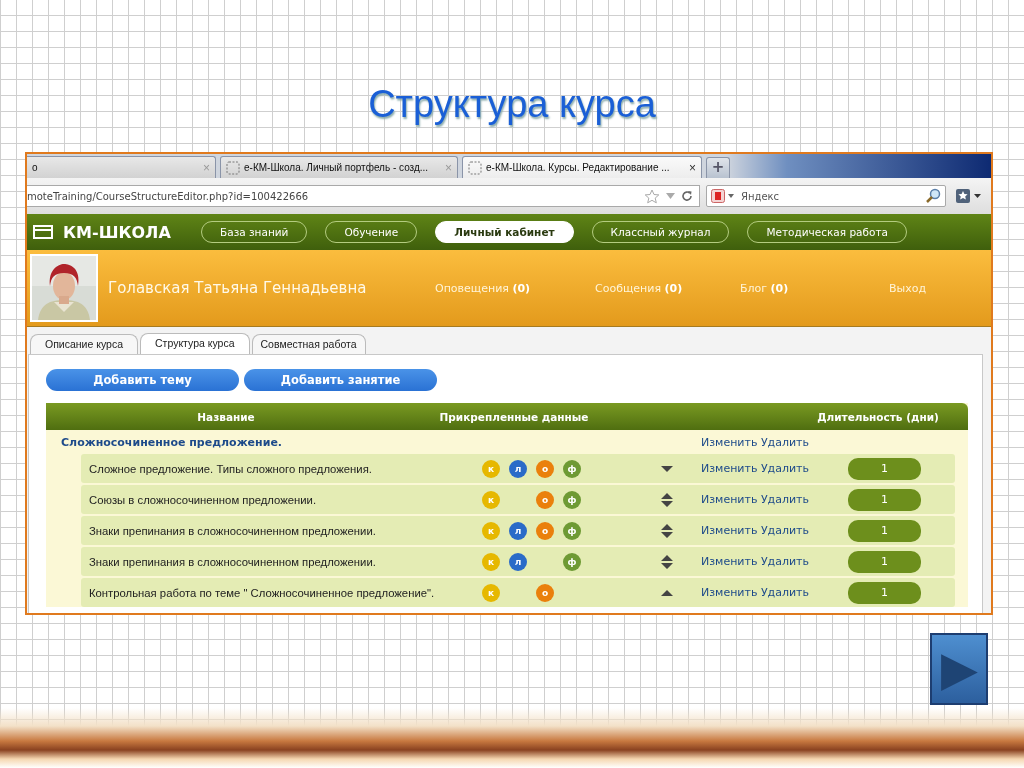  Describe the element at coordinates (718, 167) in the screenshot. I see `new-tab-button: +` at that location.